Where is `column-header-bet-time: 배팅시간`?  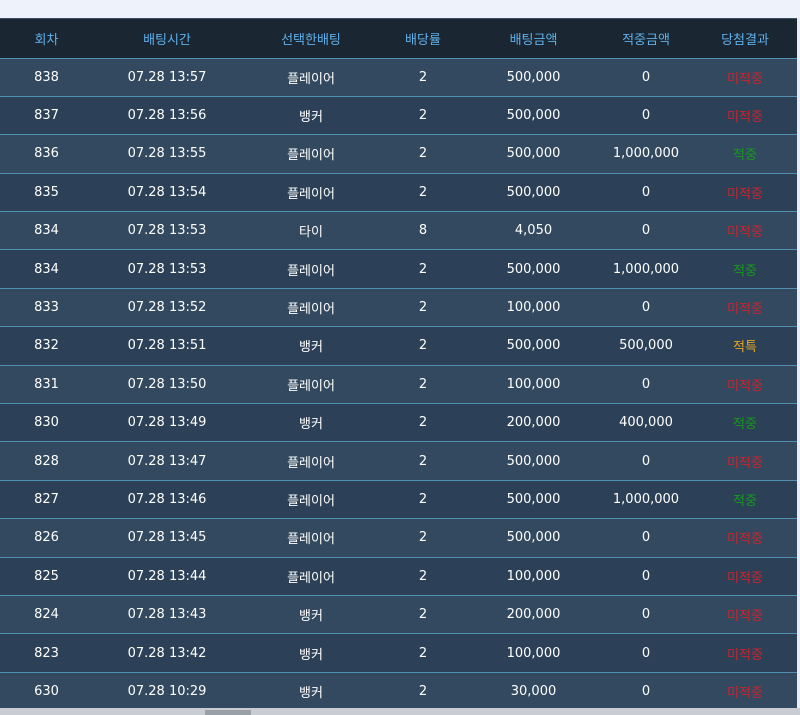
column-header-bet-time: 배팅시간 is located at coordinates (167, 40).